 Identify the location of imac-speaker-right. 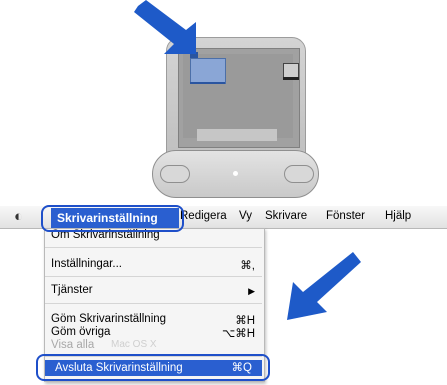
(299, 174).